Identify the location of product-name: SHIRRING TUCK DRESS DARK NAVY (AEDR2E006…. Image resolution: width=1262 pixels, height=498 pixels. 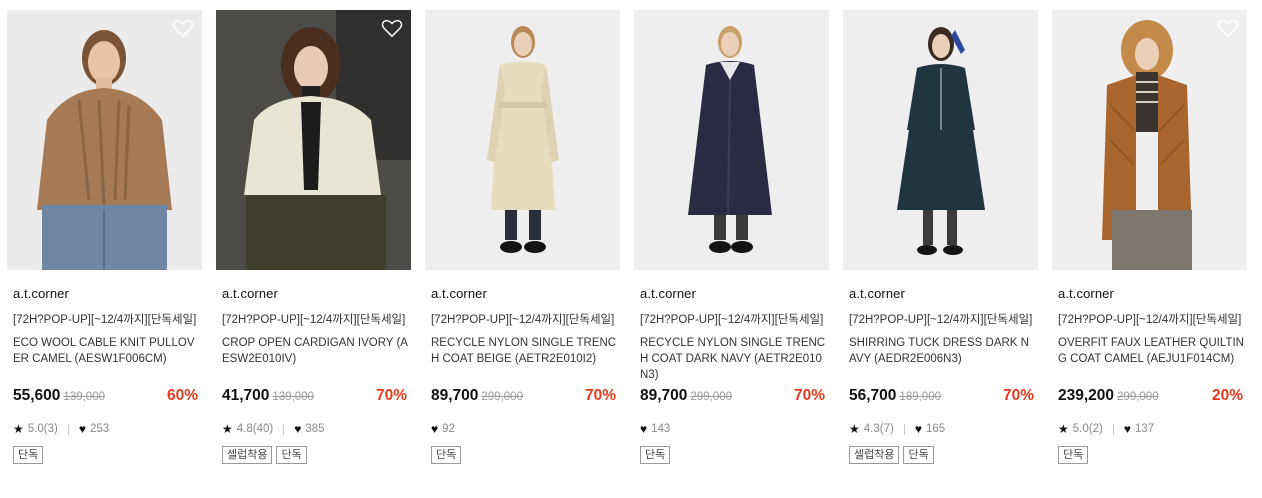
(942, 351).